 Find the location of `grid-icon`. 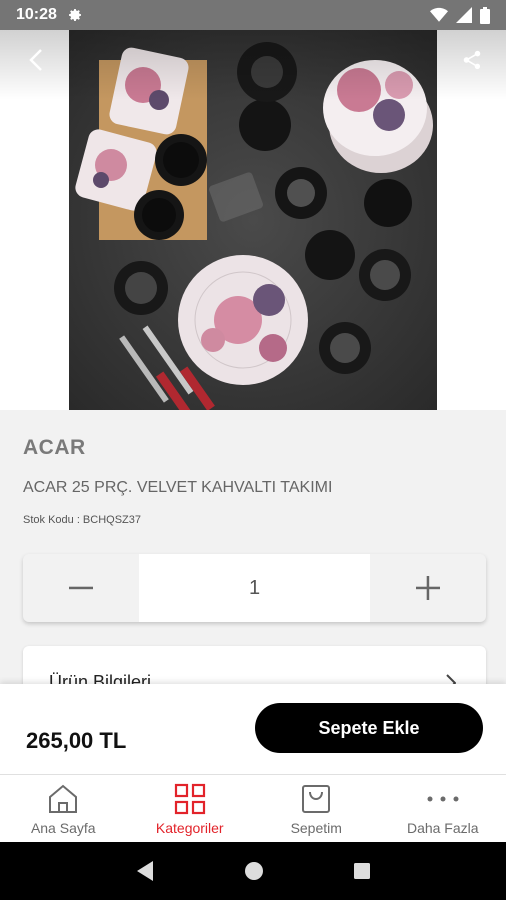

grid-icon is located at coordinates (189, 799).